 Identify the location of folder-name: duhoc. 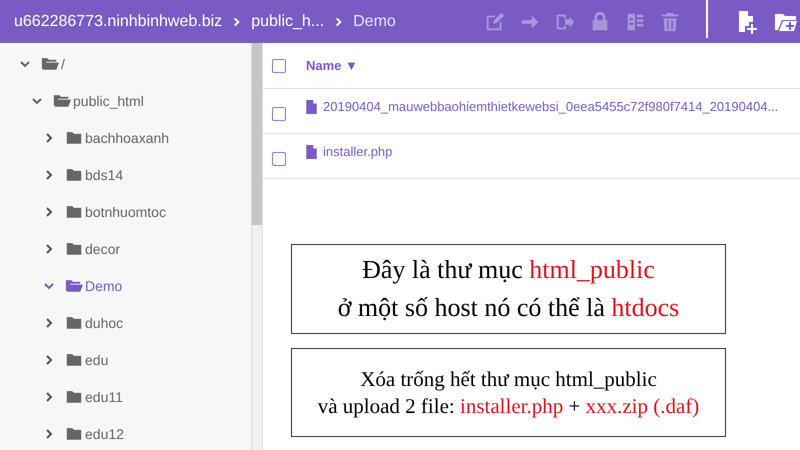
(104, 322).